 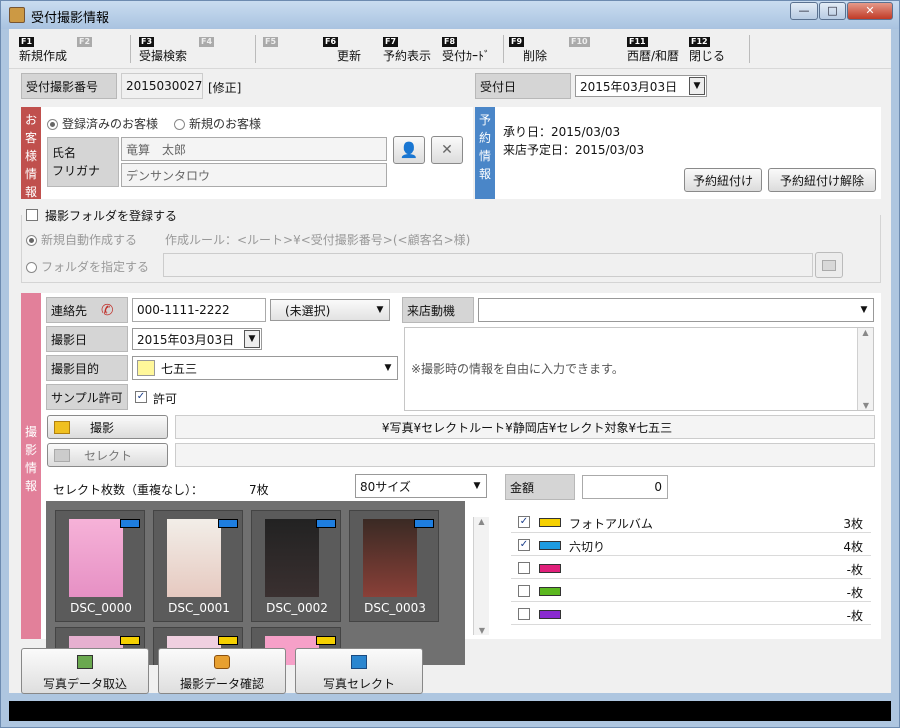 What do you see at coordinates (481, 576) in the screenshot?
I see `thumbnail-scrollbar: ▲ ▼` at bounding box center [481, 576].